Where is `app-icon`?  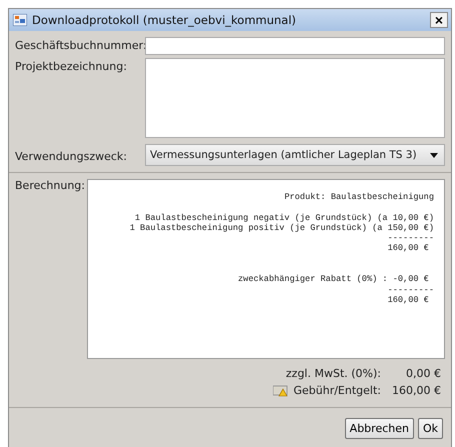
app-icon is located at coordinates (20, 20).